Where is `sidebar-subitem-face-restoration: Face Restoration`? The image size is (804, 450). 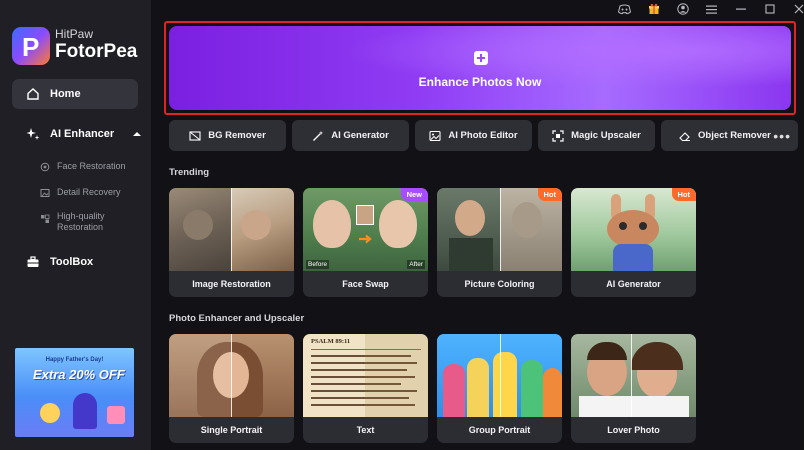
sidebar-subitem-face-restoration: Face Restoration is located at coordinates (83, 166).